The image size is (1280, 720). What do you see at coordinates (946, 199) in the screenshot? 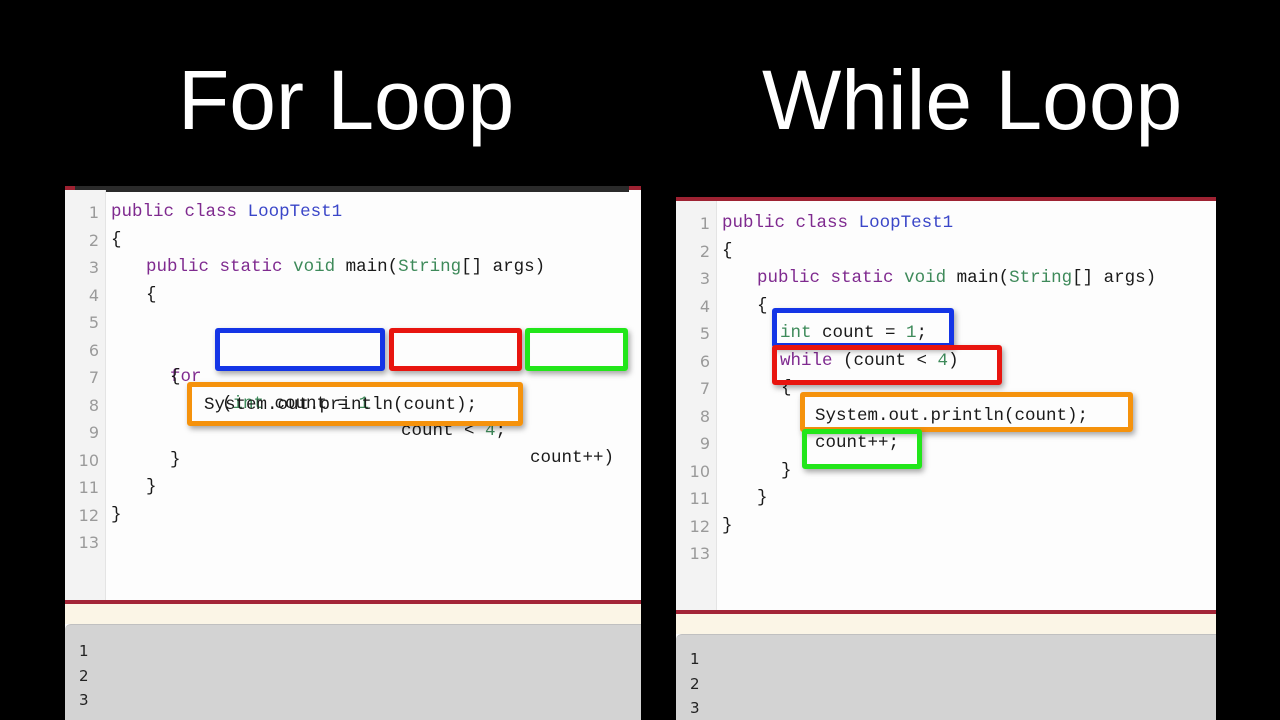
I see `editor-top-border` at bounding box center [946, 199].